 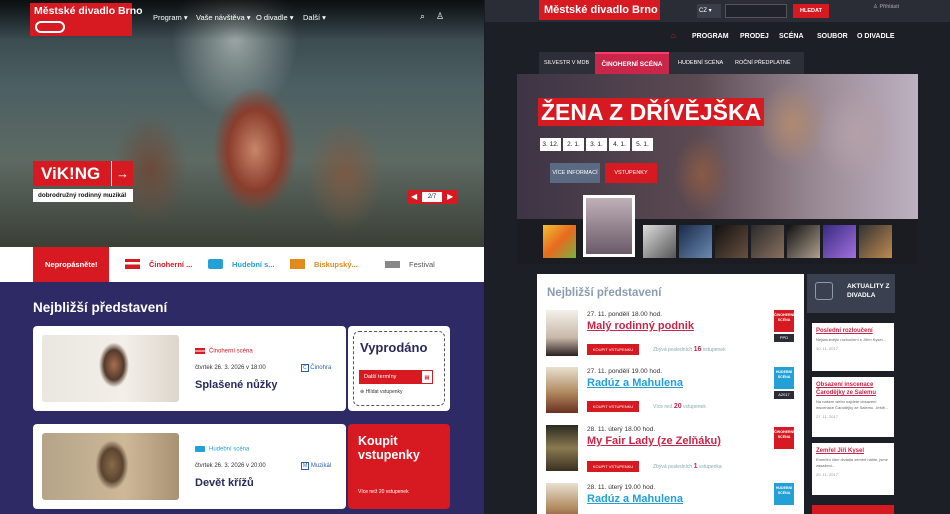 What do you see at coordinates (440, 16) in the screenshot?
I see `user-icon: ♙` at bounding box center [440, 16].